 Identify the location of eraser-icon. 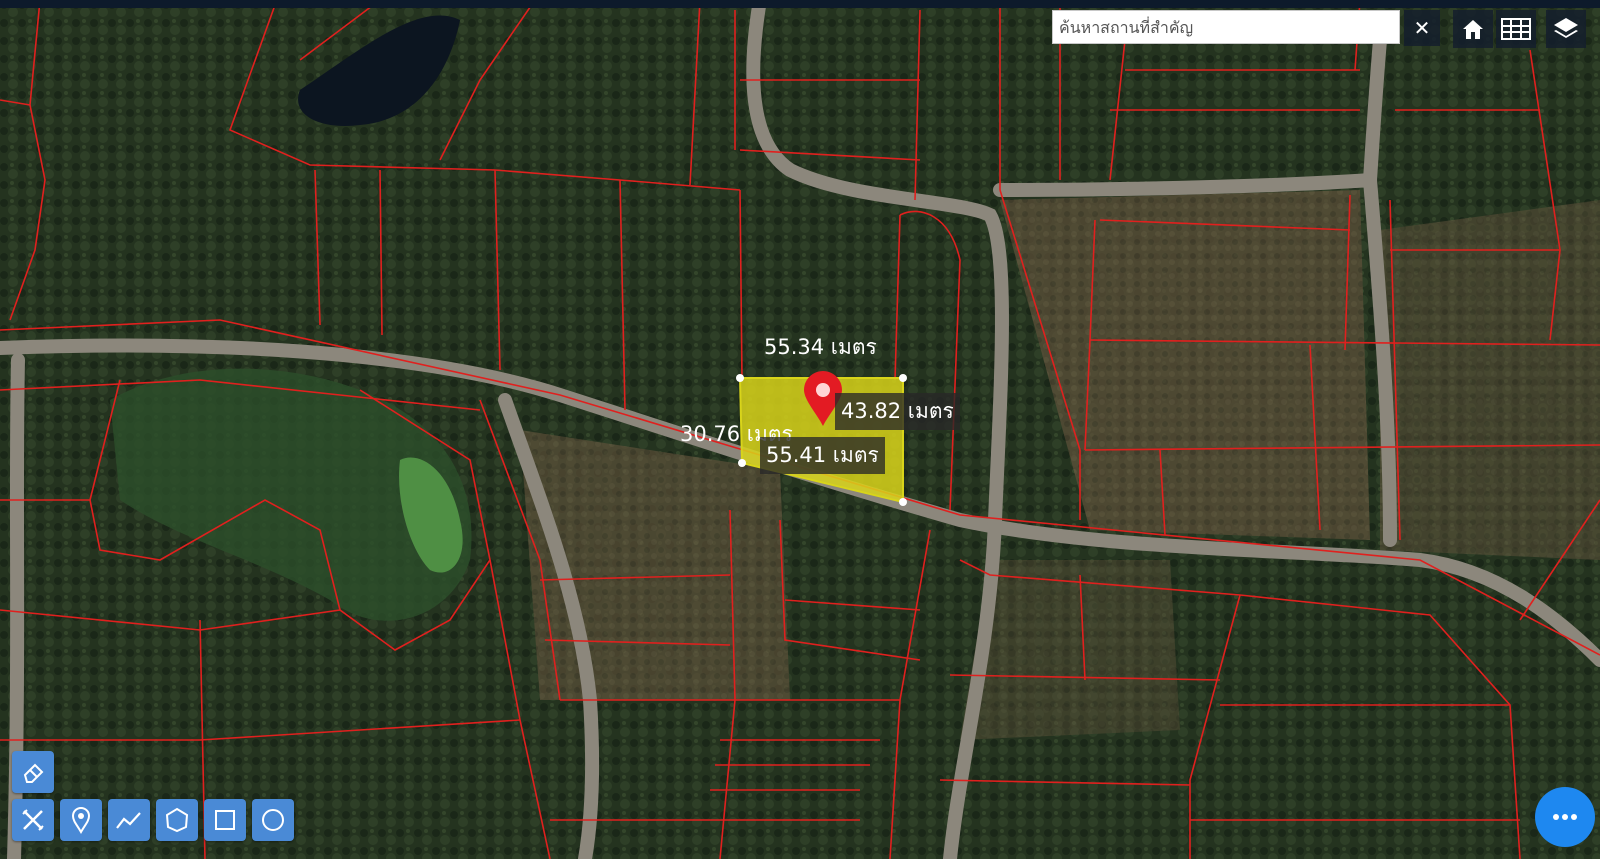
(33, 773).